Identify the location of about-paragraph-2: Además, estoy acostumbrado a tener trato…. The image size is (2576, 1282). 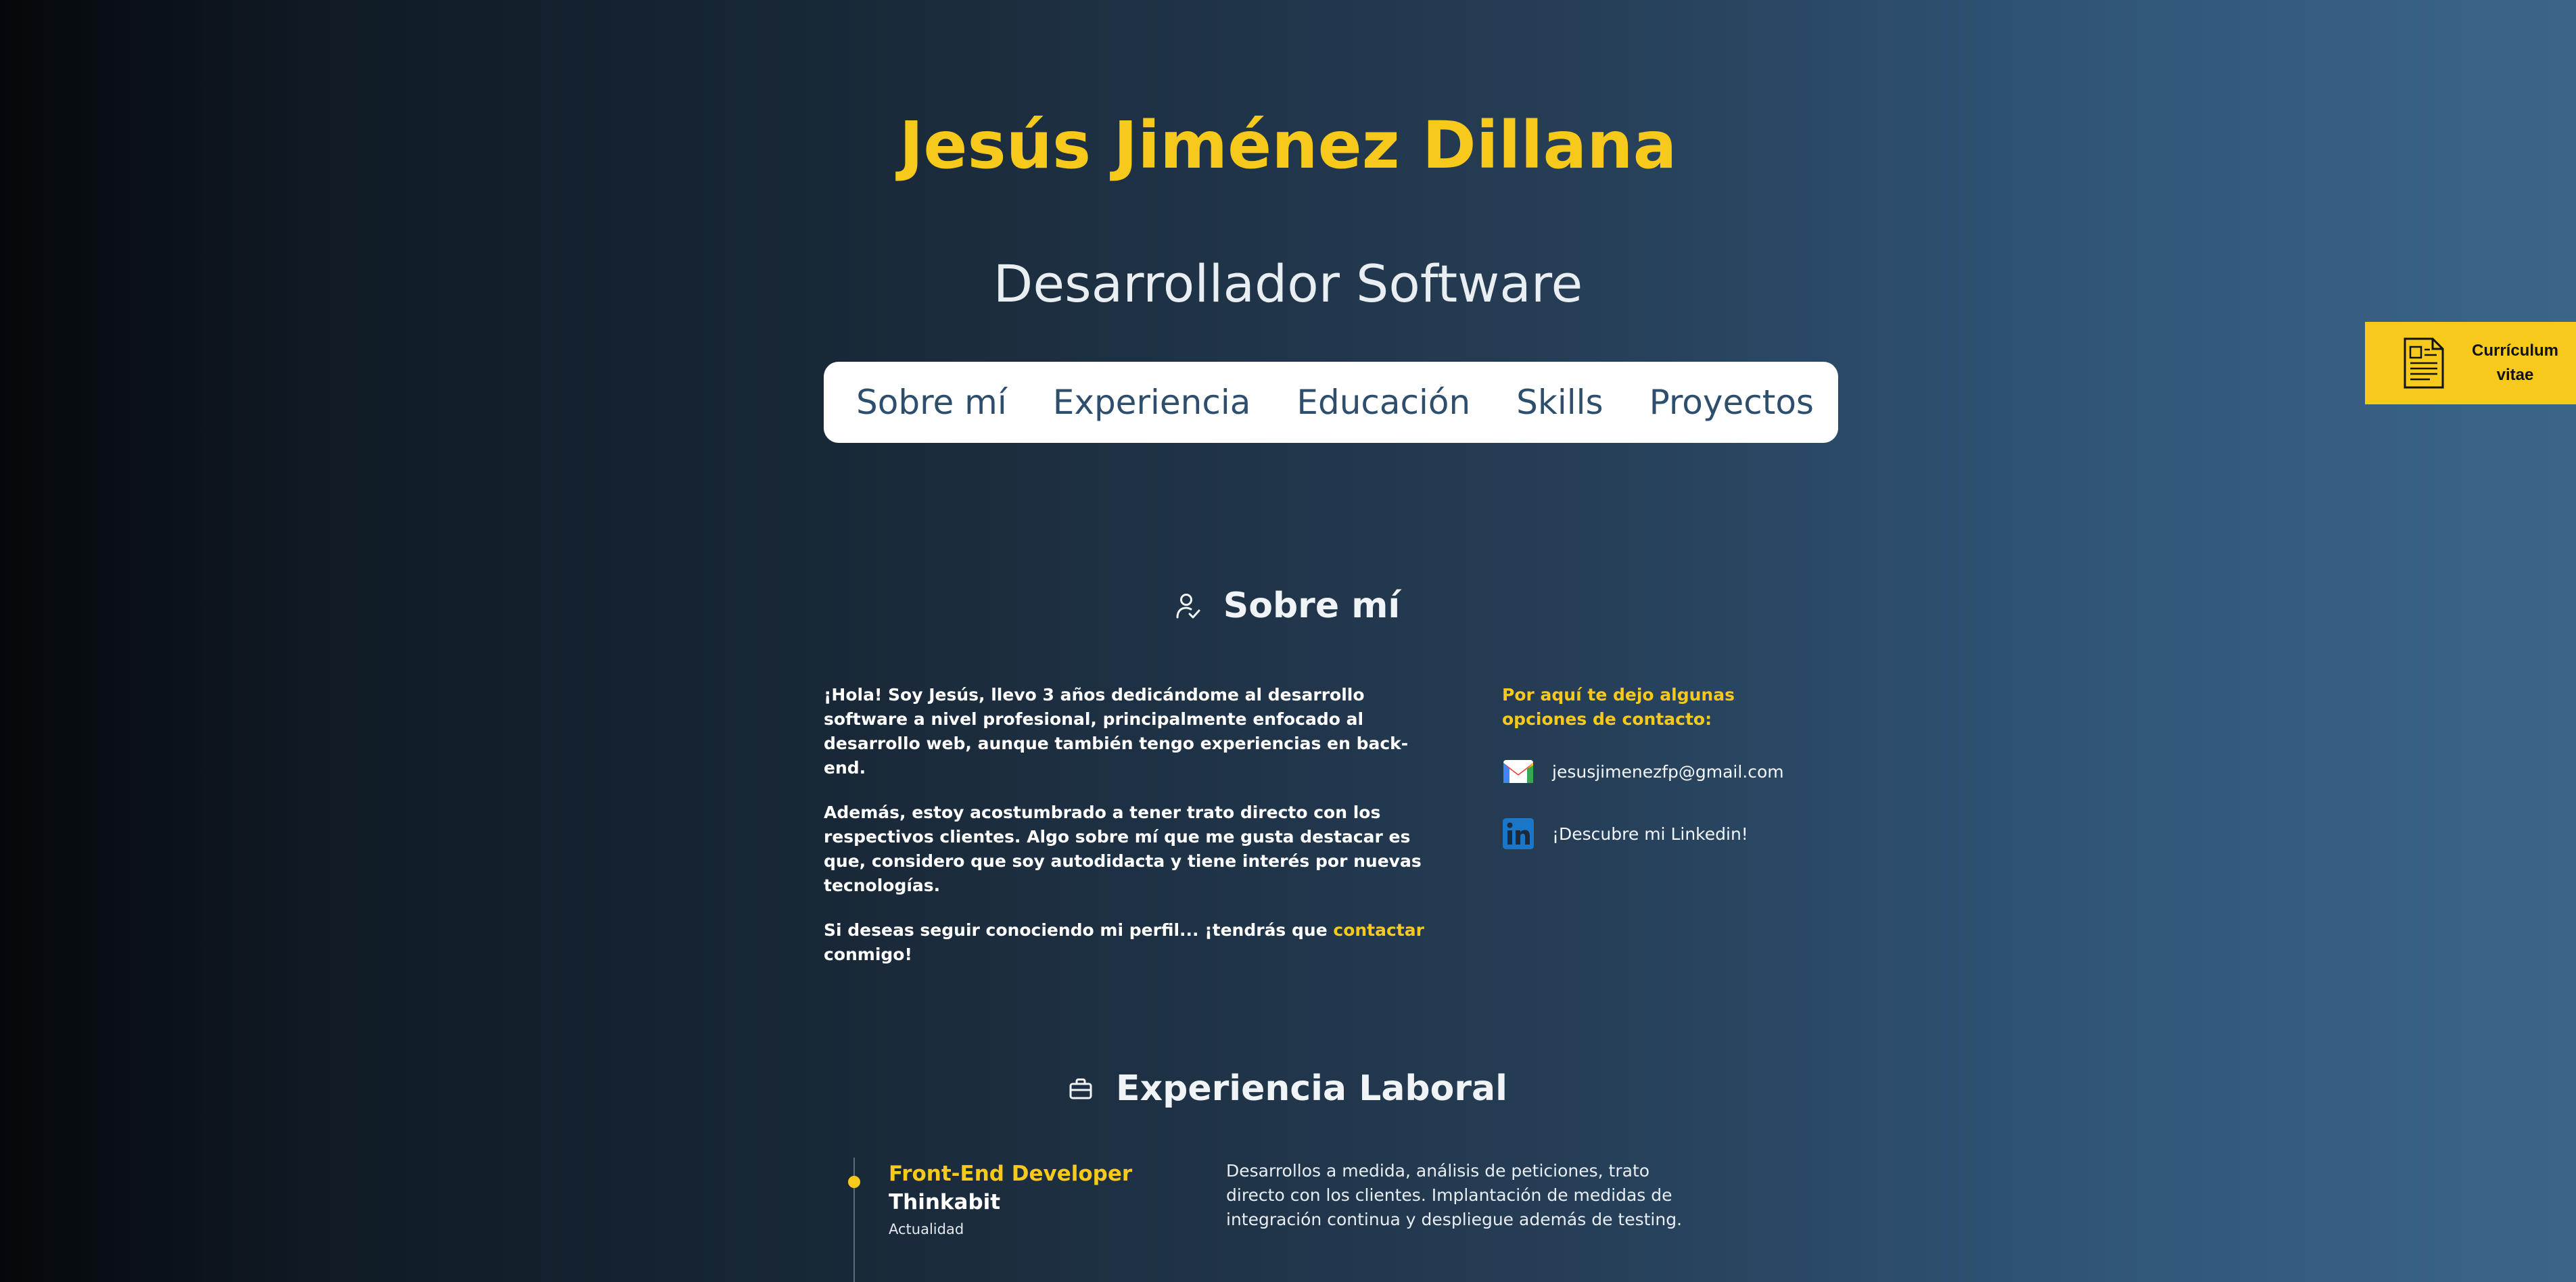
(1123, 849).